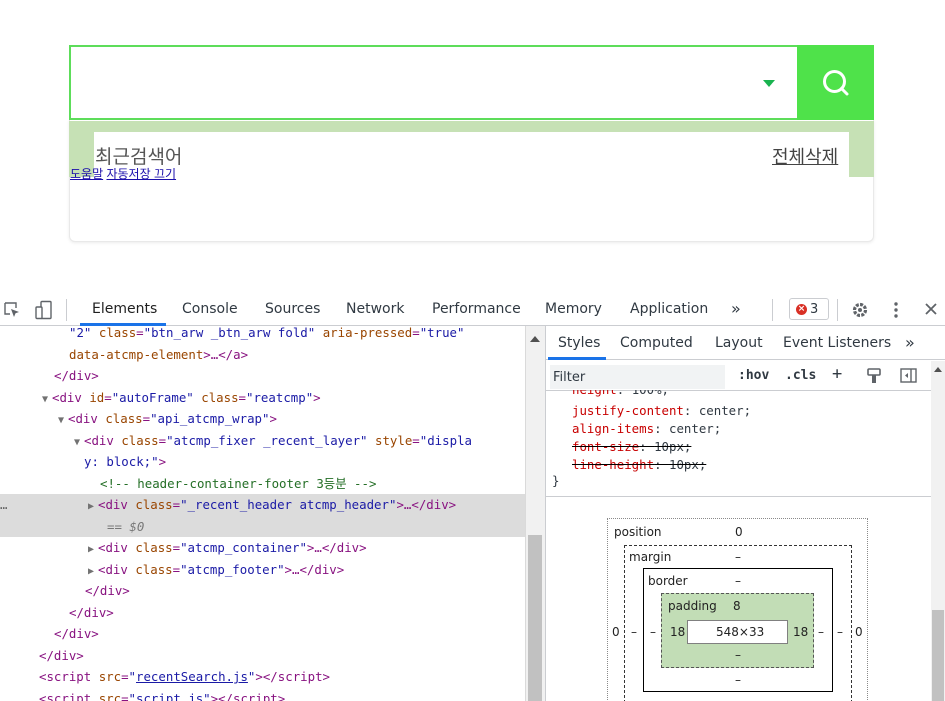 This screenshot has height=701, width=945. What do you see at coordinates (837, 343) in the screenshot?
I see `tab-event-listeners: Event Listeners` at bounding box center [837, 343].